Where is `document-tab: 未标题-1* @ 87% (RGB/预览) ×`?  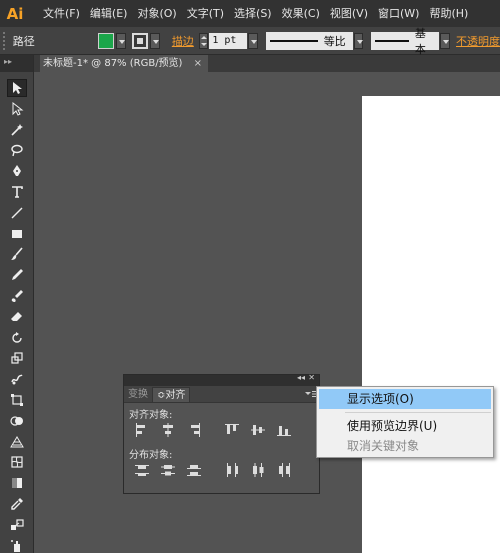
document-tab: 未标题-1* @ 87% (RGB/预览) × is located at coordinates (124, 63).